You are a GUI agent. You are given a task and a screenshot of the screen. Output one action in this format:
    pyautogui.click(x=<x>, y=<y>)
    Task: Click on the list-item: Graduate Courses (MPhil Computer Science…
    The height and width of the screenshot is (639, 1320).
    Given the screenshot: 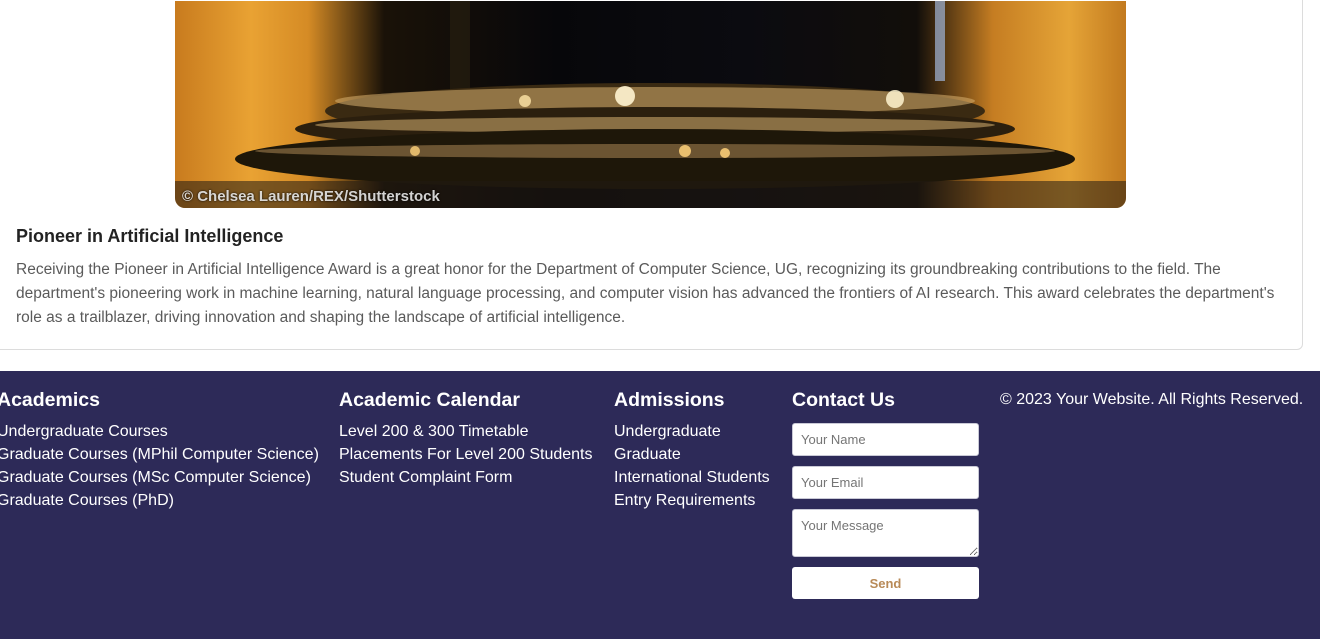 What is the action you would take?
    pyautogui.click(x=159, y=454)
    